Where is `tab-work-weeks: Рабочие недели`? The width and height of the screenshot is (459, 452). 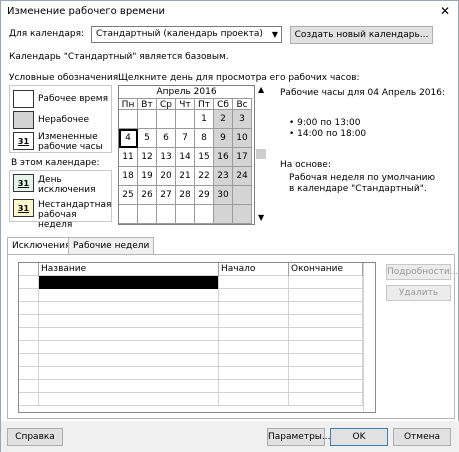 tab-work-weeks: Рабочие недели is located at coordinates (111, 246).